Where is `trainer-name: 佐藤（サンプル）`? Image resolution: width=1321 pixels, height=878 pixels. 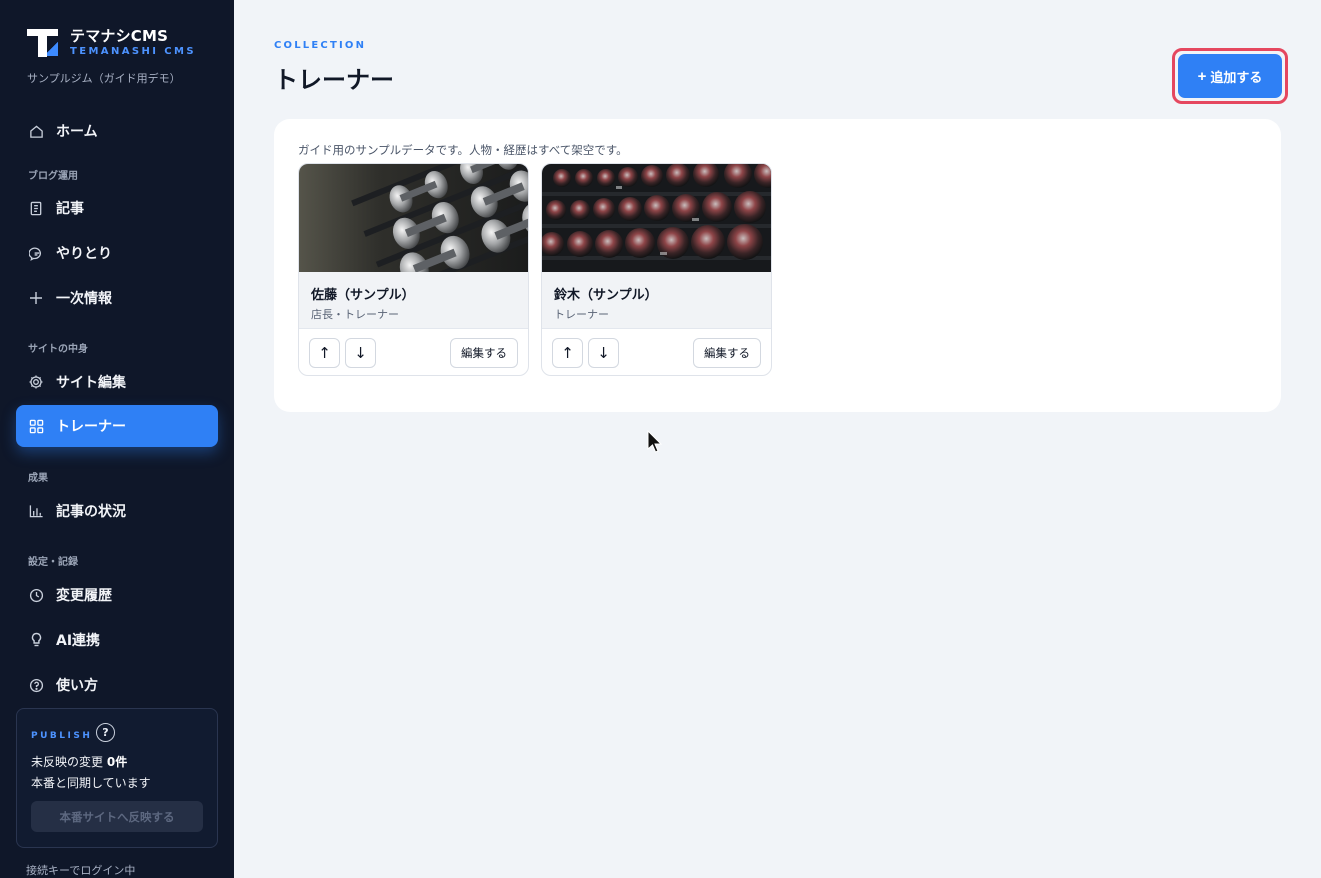 trainer-name: 佐藤（サンプル） is located at coordinates (363, 295).